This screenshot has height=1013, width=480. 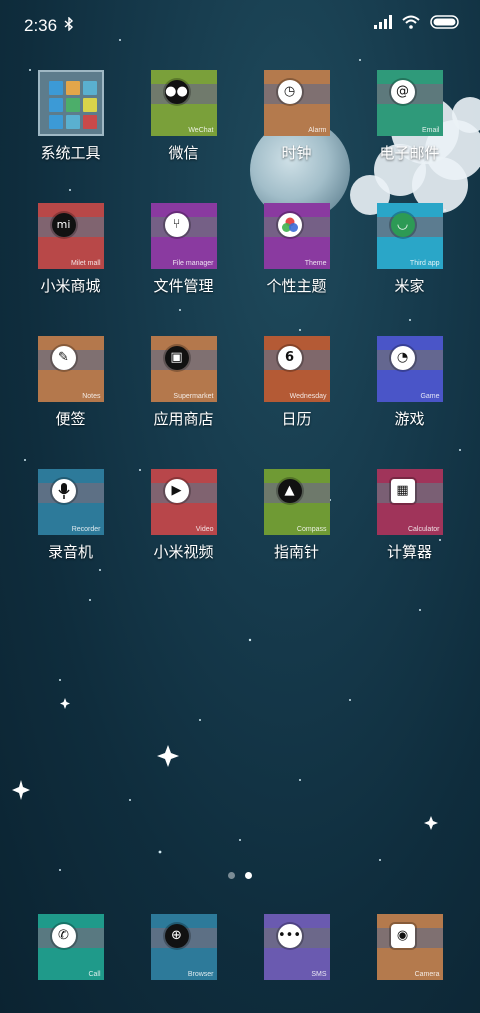 I want to click on dock-sms: ••• SMS, so click(x=296, y=947).